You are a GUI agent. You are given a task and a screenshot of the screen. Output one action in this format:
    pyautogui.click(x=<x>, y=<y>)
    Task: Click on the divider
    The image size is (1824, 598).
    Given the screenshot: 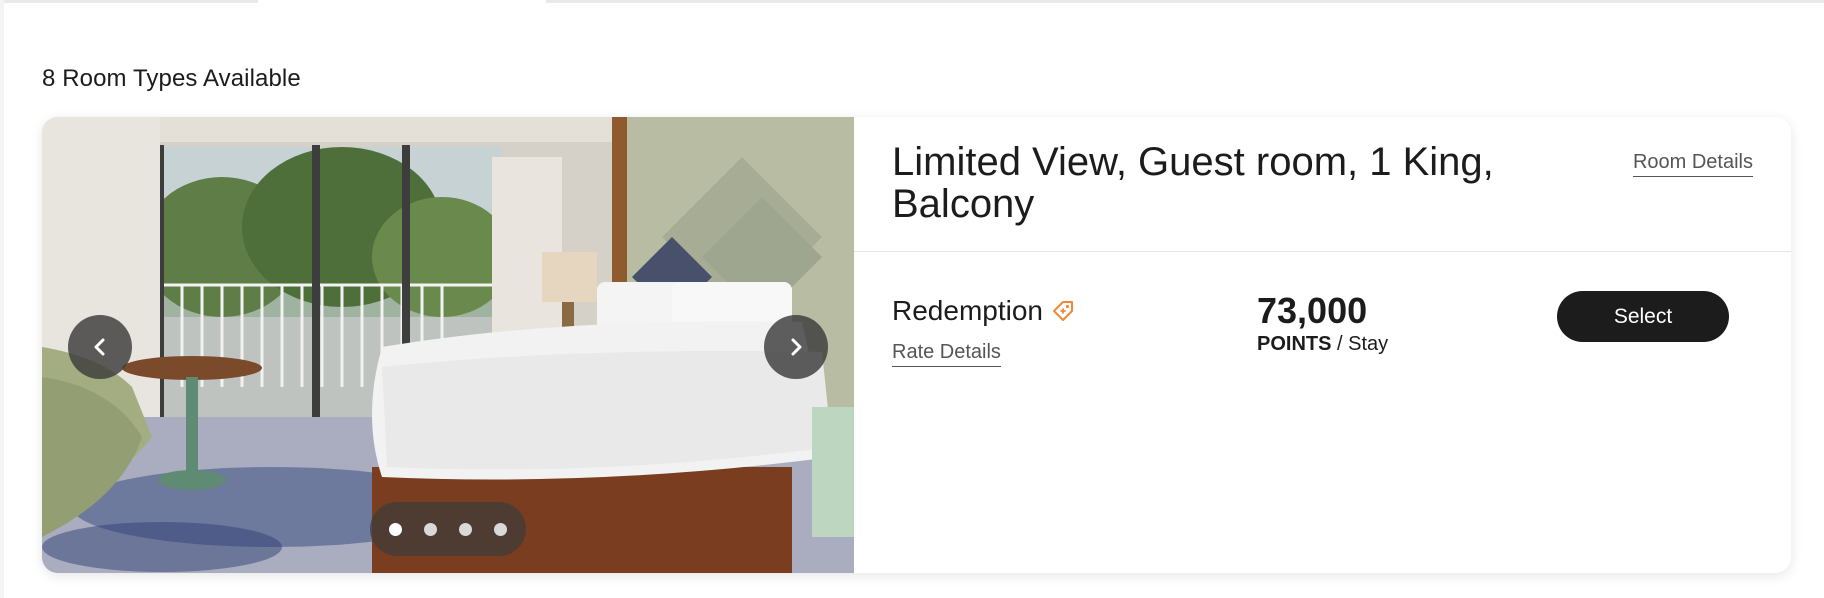 What is the action you would take?
    pyautogui.click(x=1322, y=251)
    